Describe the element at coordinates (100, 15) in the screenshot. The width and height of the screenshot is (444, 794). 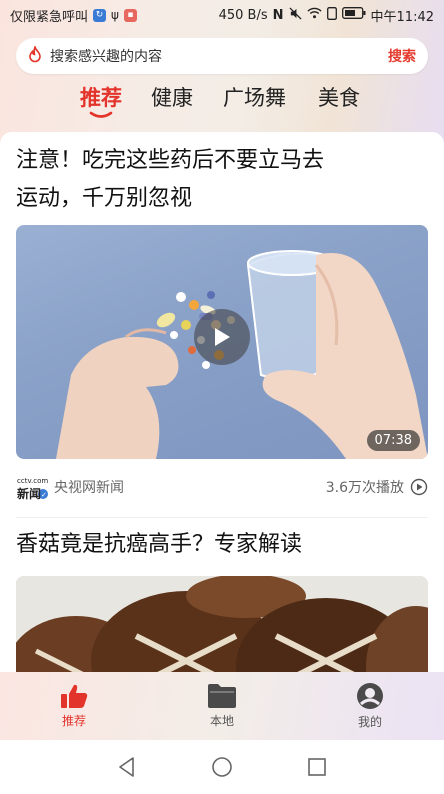
I see `sync-icon: ↻` at that location.